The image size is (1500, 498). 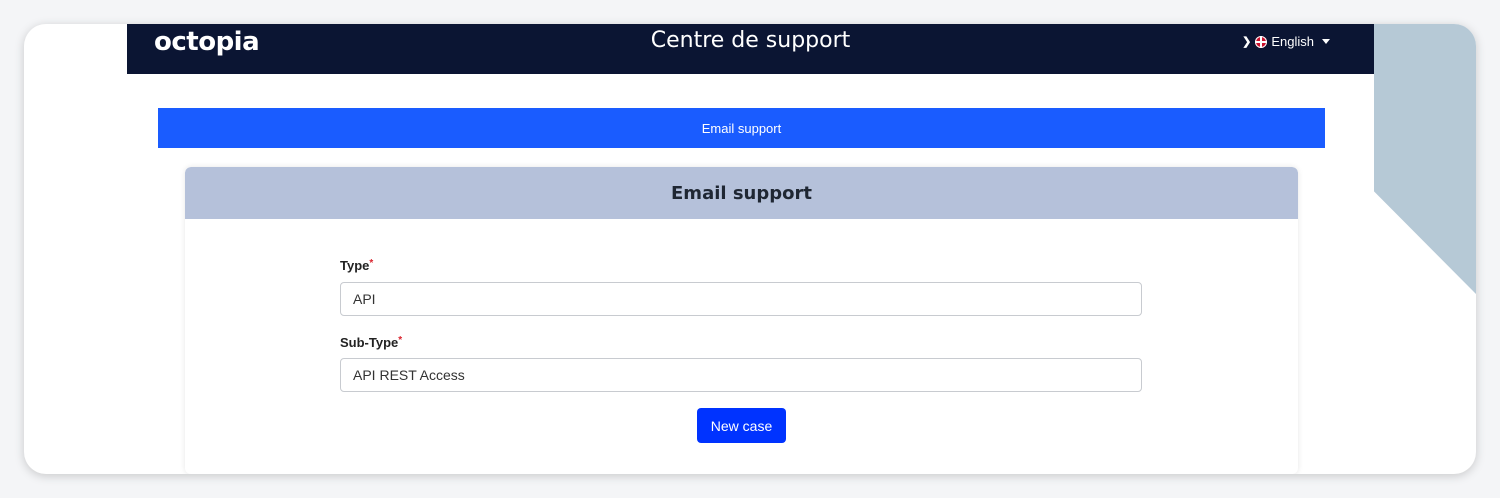 I want to click on decorative-shape, so click(x=1425, y=159).